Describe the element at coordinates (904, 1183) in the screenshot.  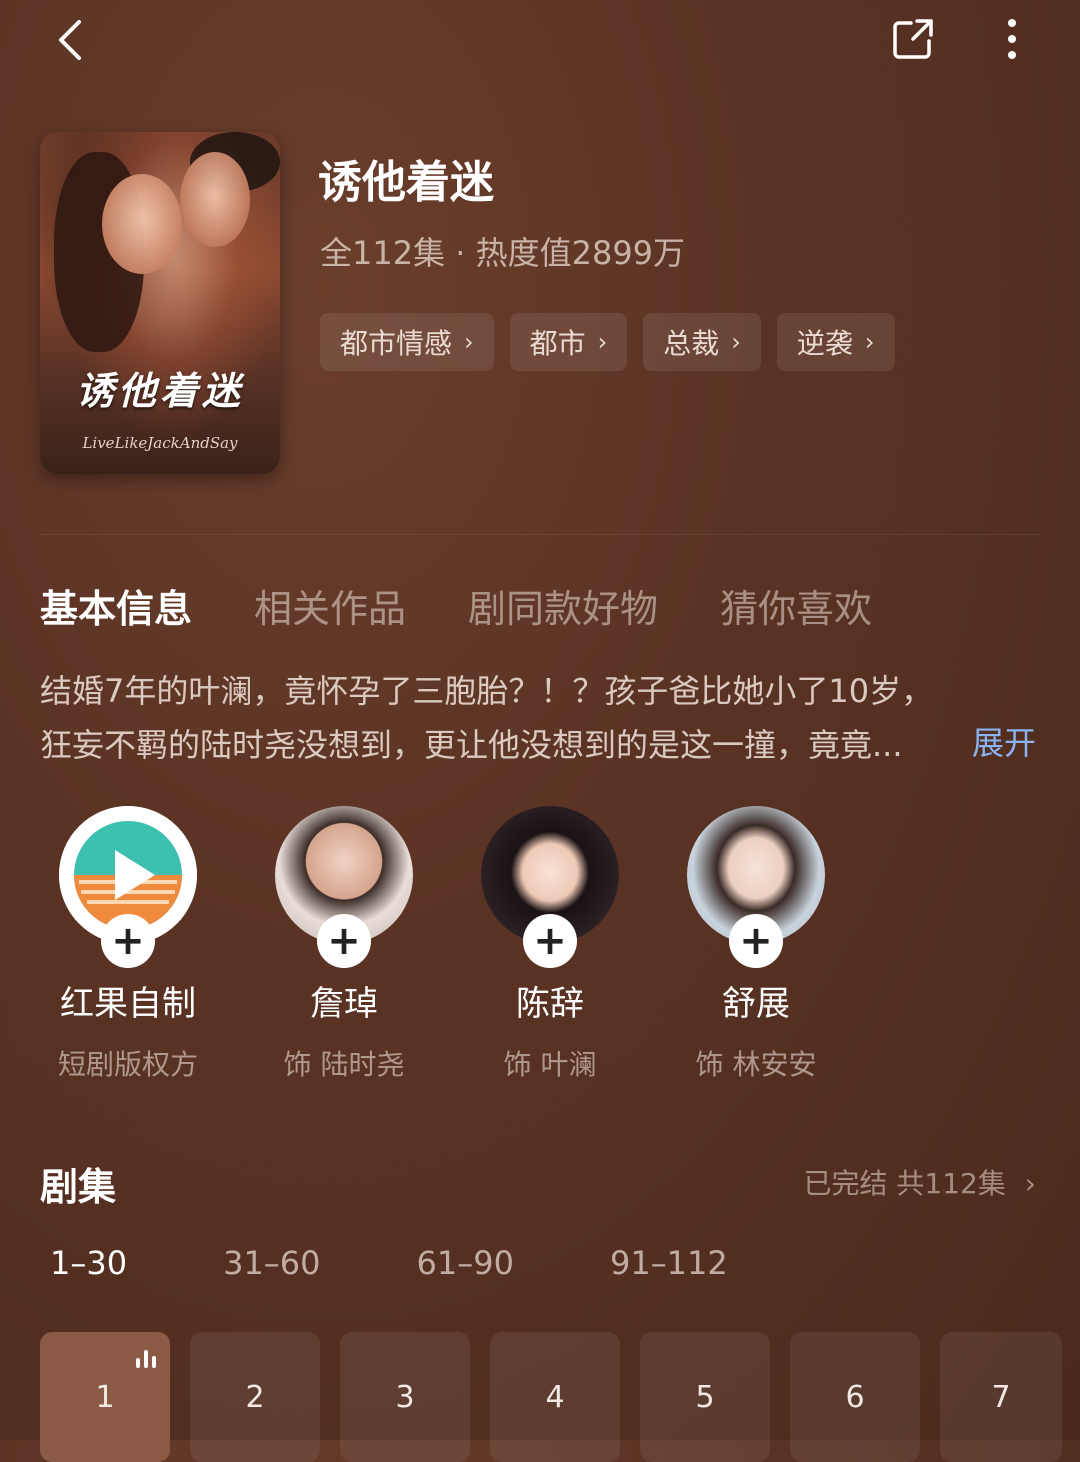
I see `episodes-status: 已完结 共112集` at that location.